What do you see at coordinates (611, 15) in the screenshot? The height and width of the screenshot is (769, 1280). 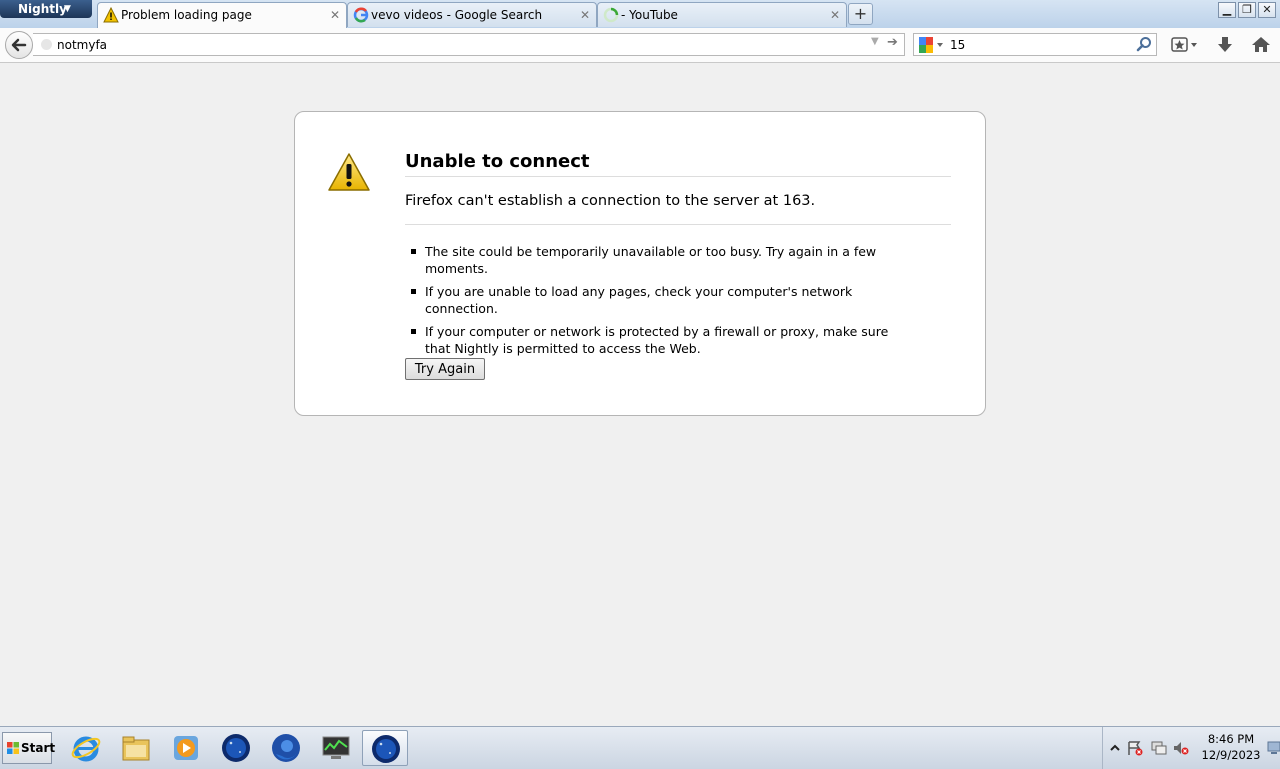 I see `loading-spinner-icon` at bounding box center [611, 15].